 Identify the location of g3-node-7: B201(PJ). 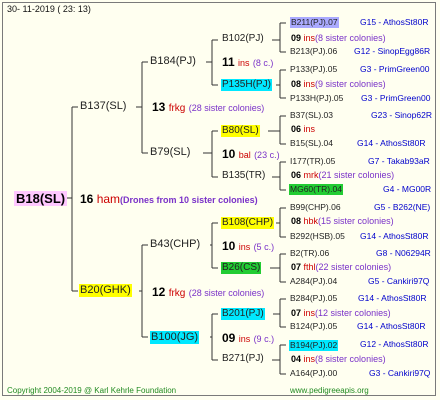
(243, 314).